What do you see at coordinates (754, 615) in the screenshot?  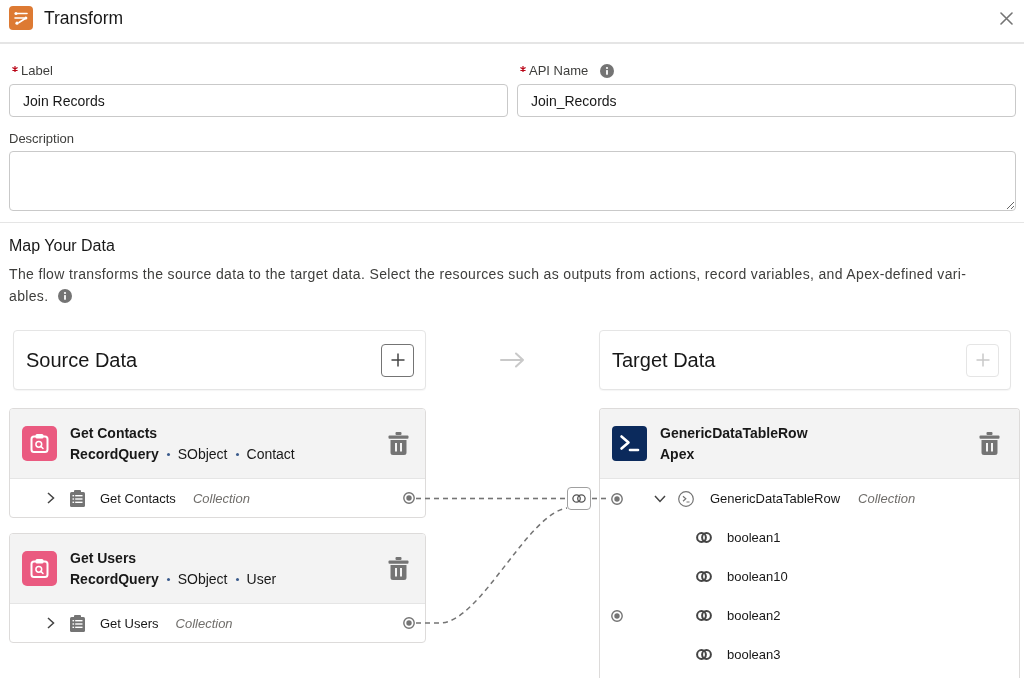 I see `variable-name: boolean2` at bounding box center [754, 615].